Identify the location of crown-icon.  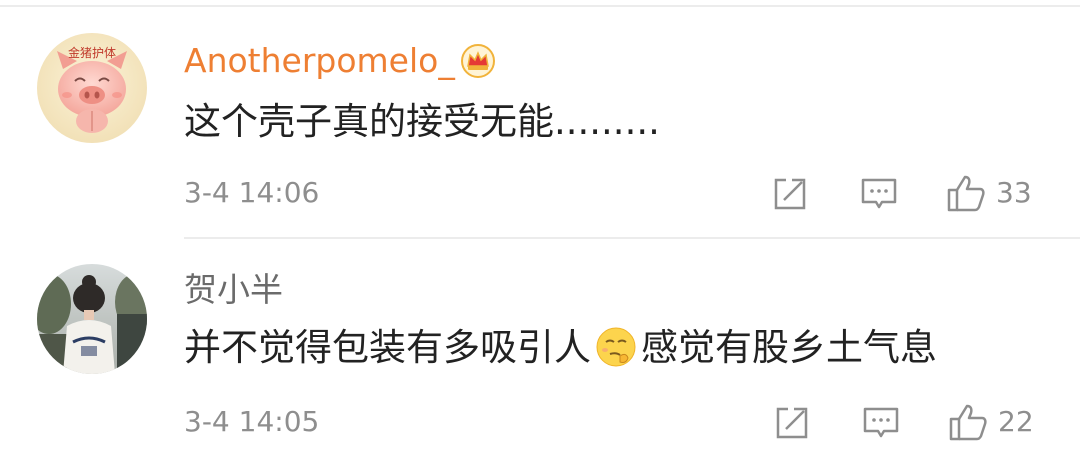
(477, 65).